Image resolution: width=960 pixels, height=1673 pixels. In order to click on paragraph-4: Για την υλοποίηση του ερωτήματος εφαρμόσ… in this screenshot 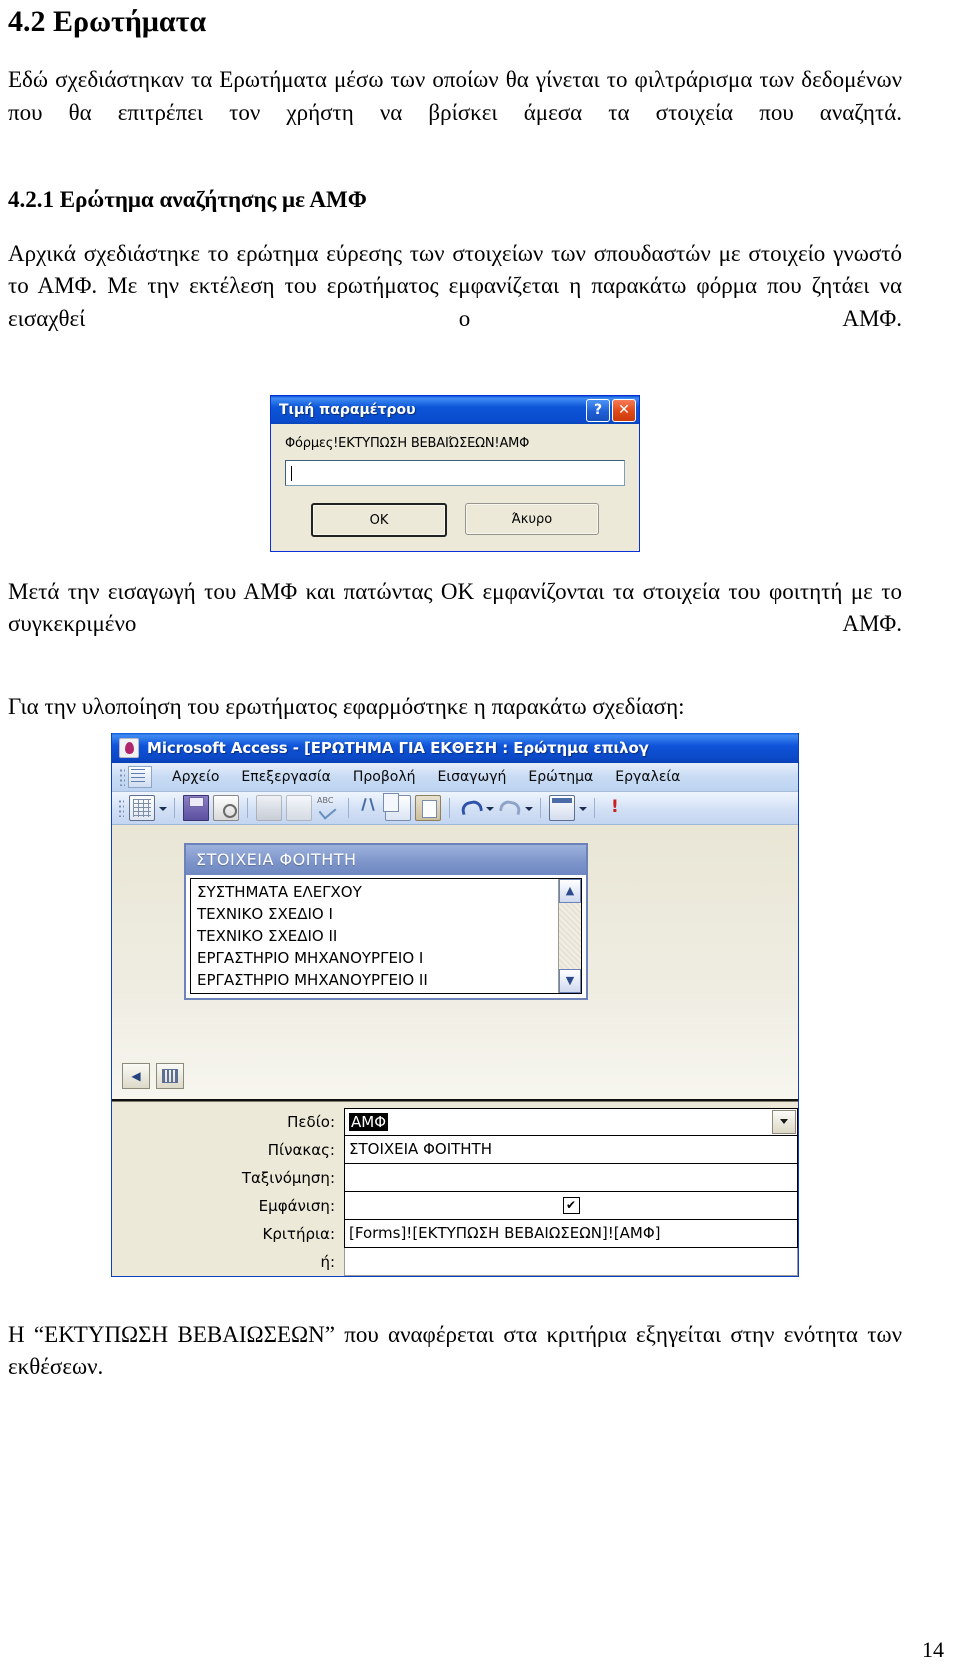, I will do `click(346, 706)`.